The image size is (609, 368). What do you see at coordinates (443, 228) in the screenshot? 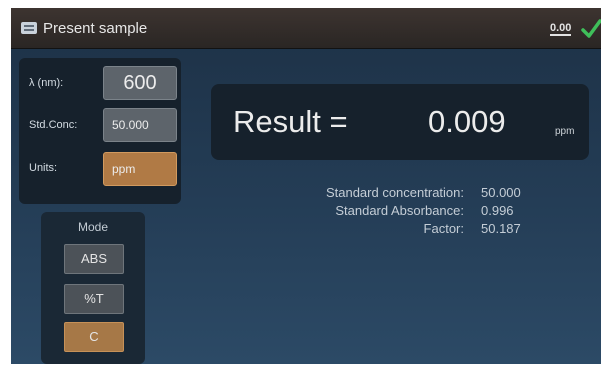
I see `factor-label: Factor:` at bounding box center [443, 228].